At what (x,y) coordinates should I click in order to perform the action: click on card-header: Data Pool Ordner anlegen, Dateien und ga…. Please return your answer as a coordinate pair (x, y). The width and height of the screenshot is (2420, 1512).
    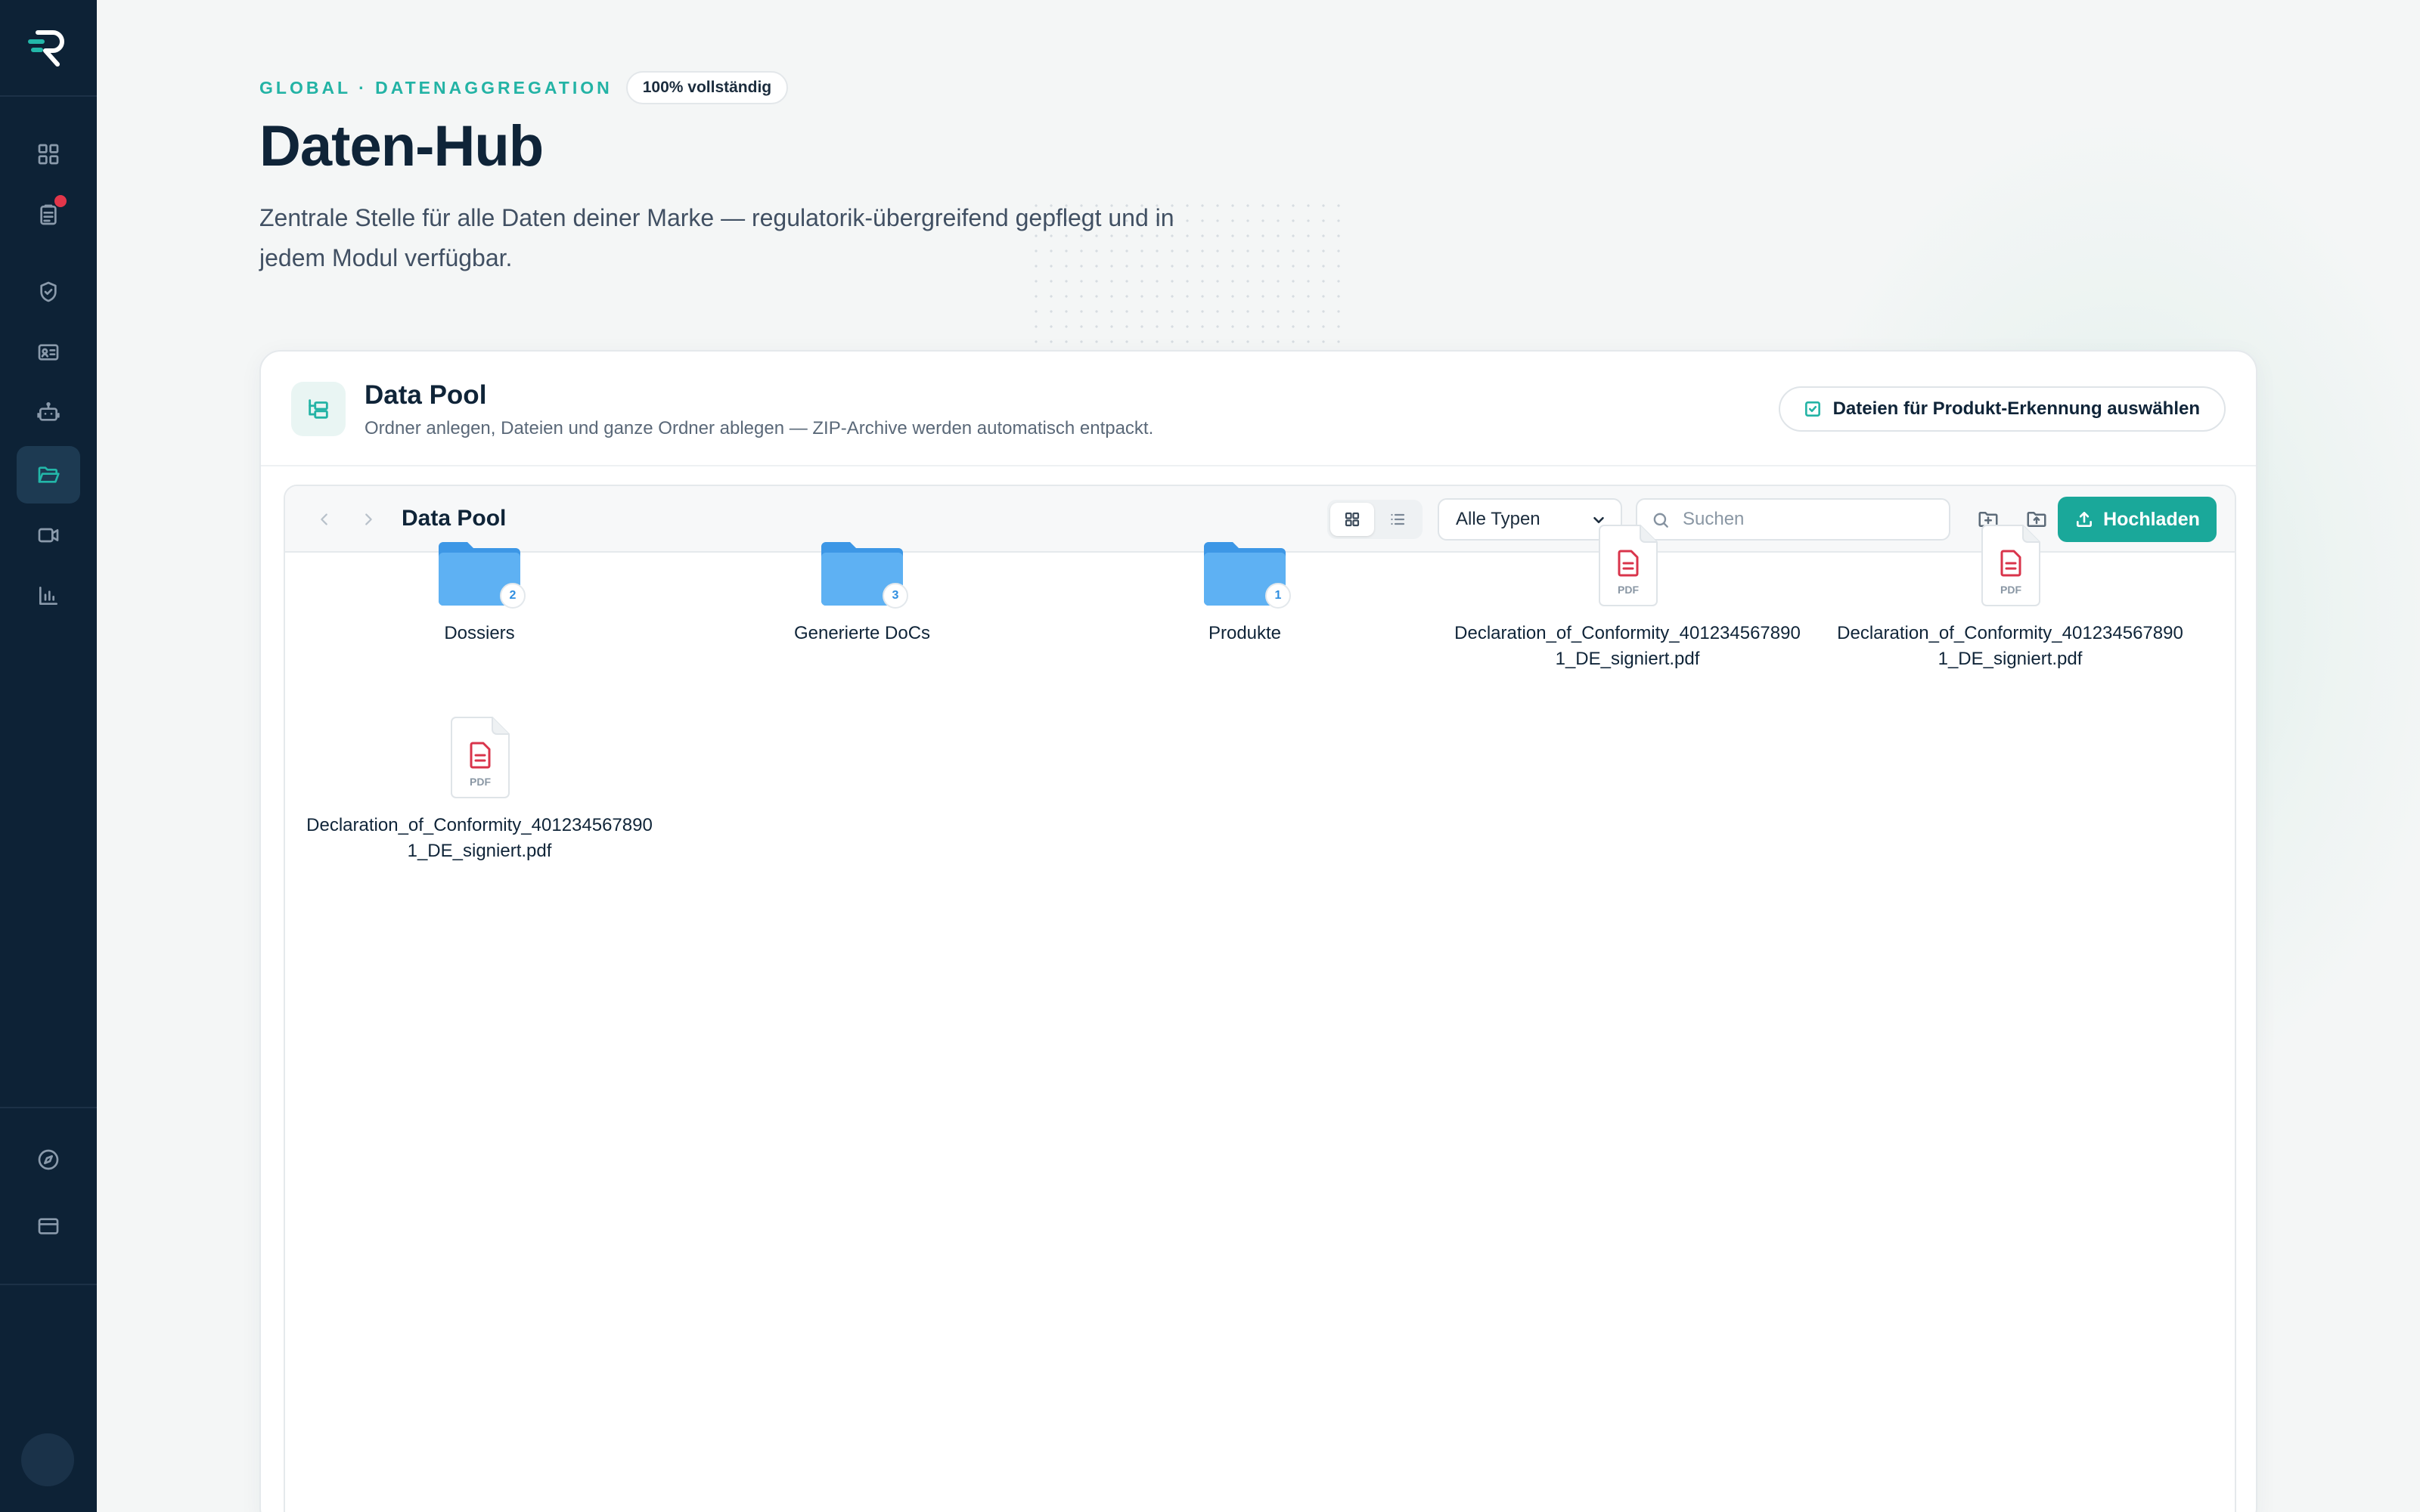
    Looking at the image, I should click on (1258, 409).